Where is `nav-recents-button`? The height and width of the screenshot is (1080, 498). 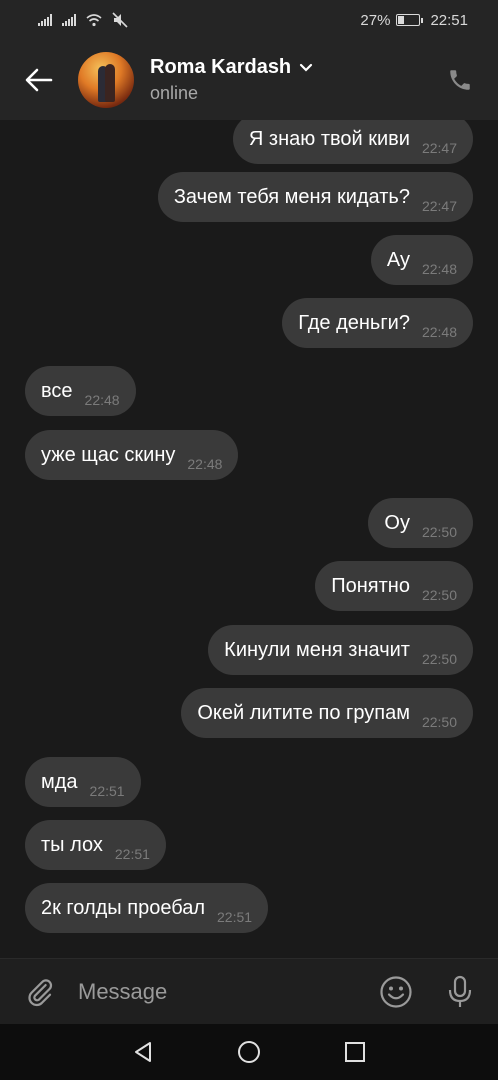 nav-recents-button is located at coordinates (355, 1052).